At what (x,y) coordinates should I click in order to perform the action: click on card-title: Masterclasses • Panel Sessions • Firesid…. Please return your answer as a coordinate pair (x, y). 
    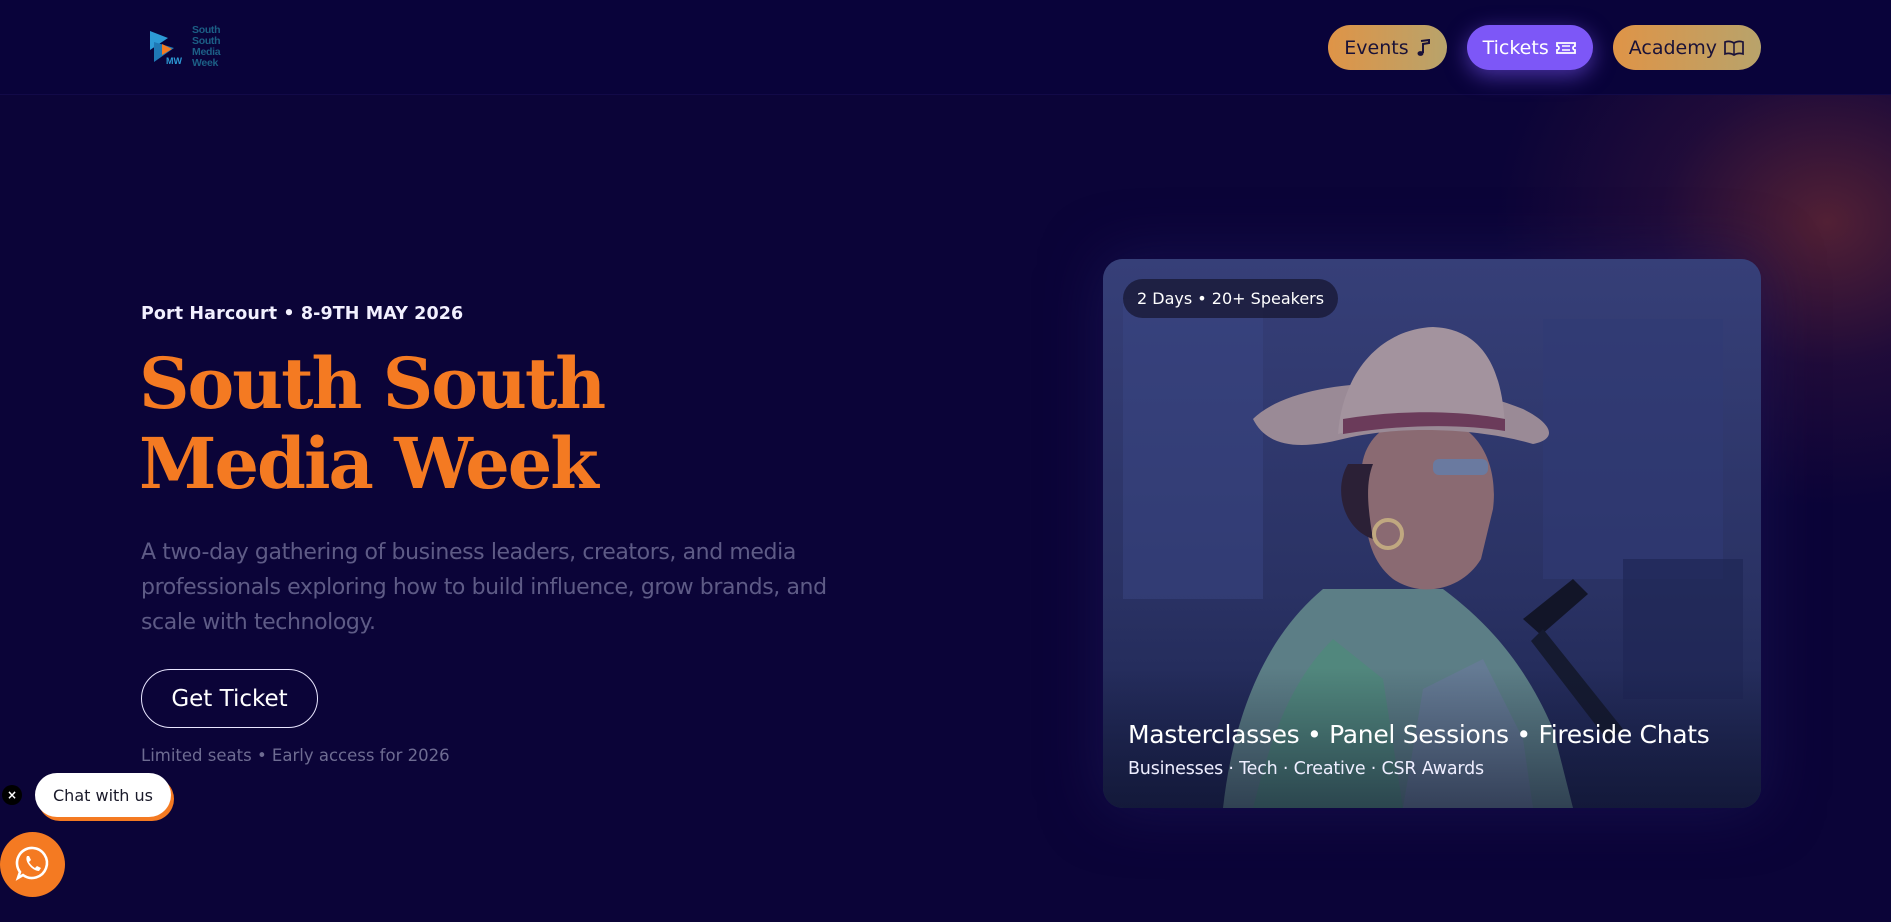
    Looking at the image, I should click on (1419, 734).